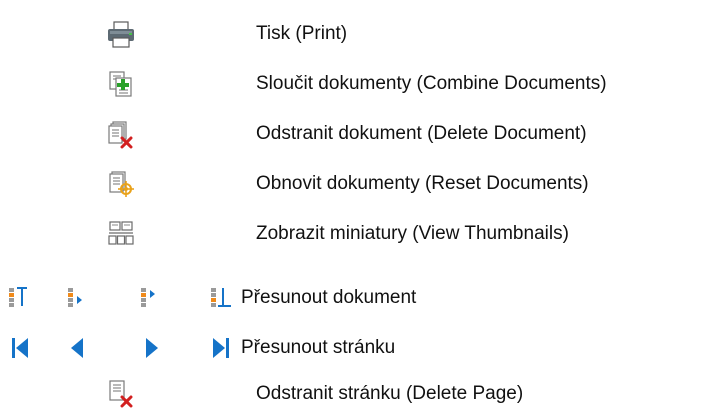 This screenshot has height=418, width=702. I want to click on thumbnails-icon, so click(121, 234).